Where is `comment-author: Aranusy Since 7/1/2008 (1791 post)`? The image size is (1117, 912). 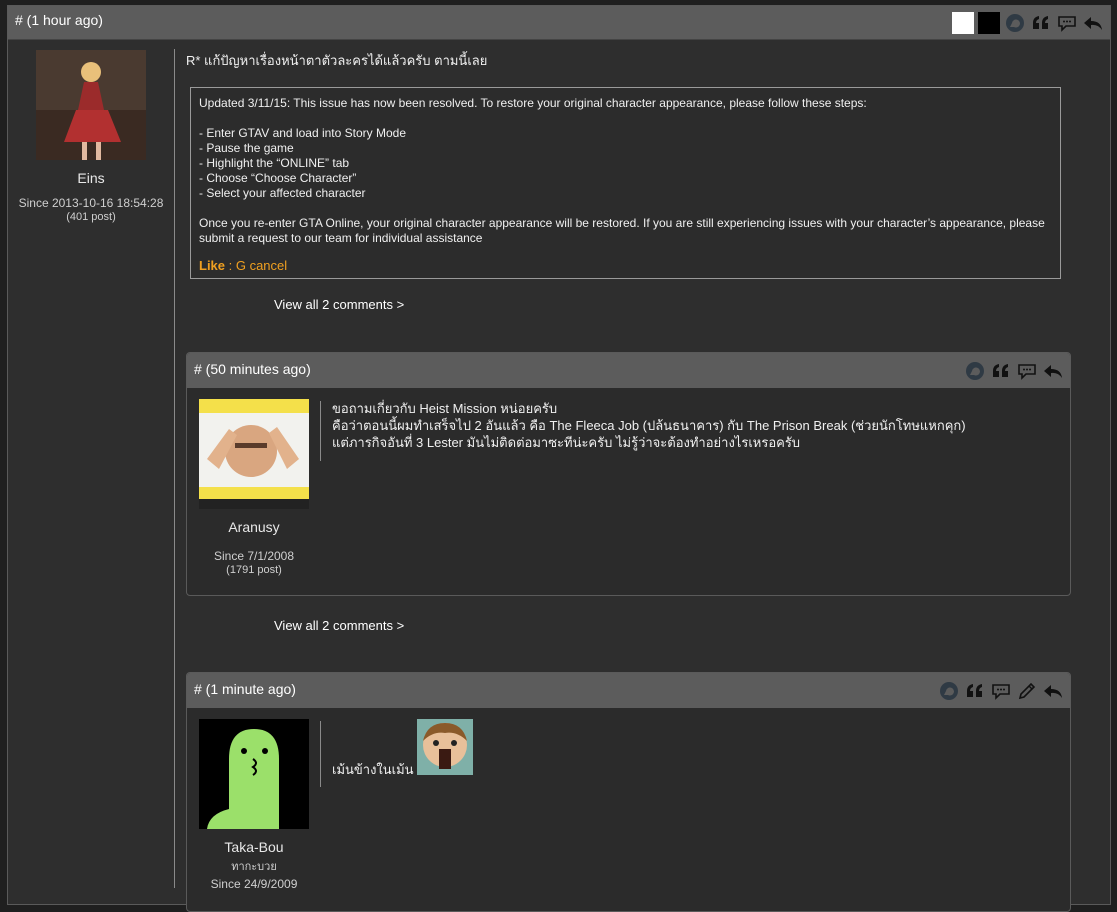 comment-author: Aranusy Since 7/1/2008 (1791 post) is located at coordinates (254, 487).